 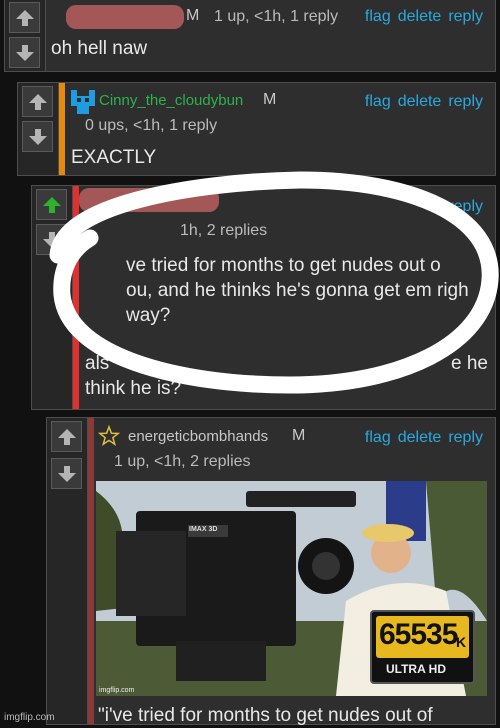 I want to click on comment-text: EXACTLY, so click(x=114, y=157).